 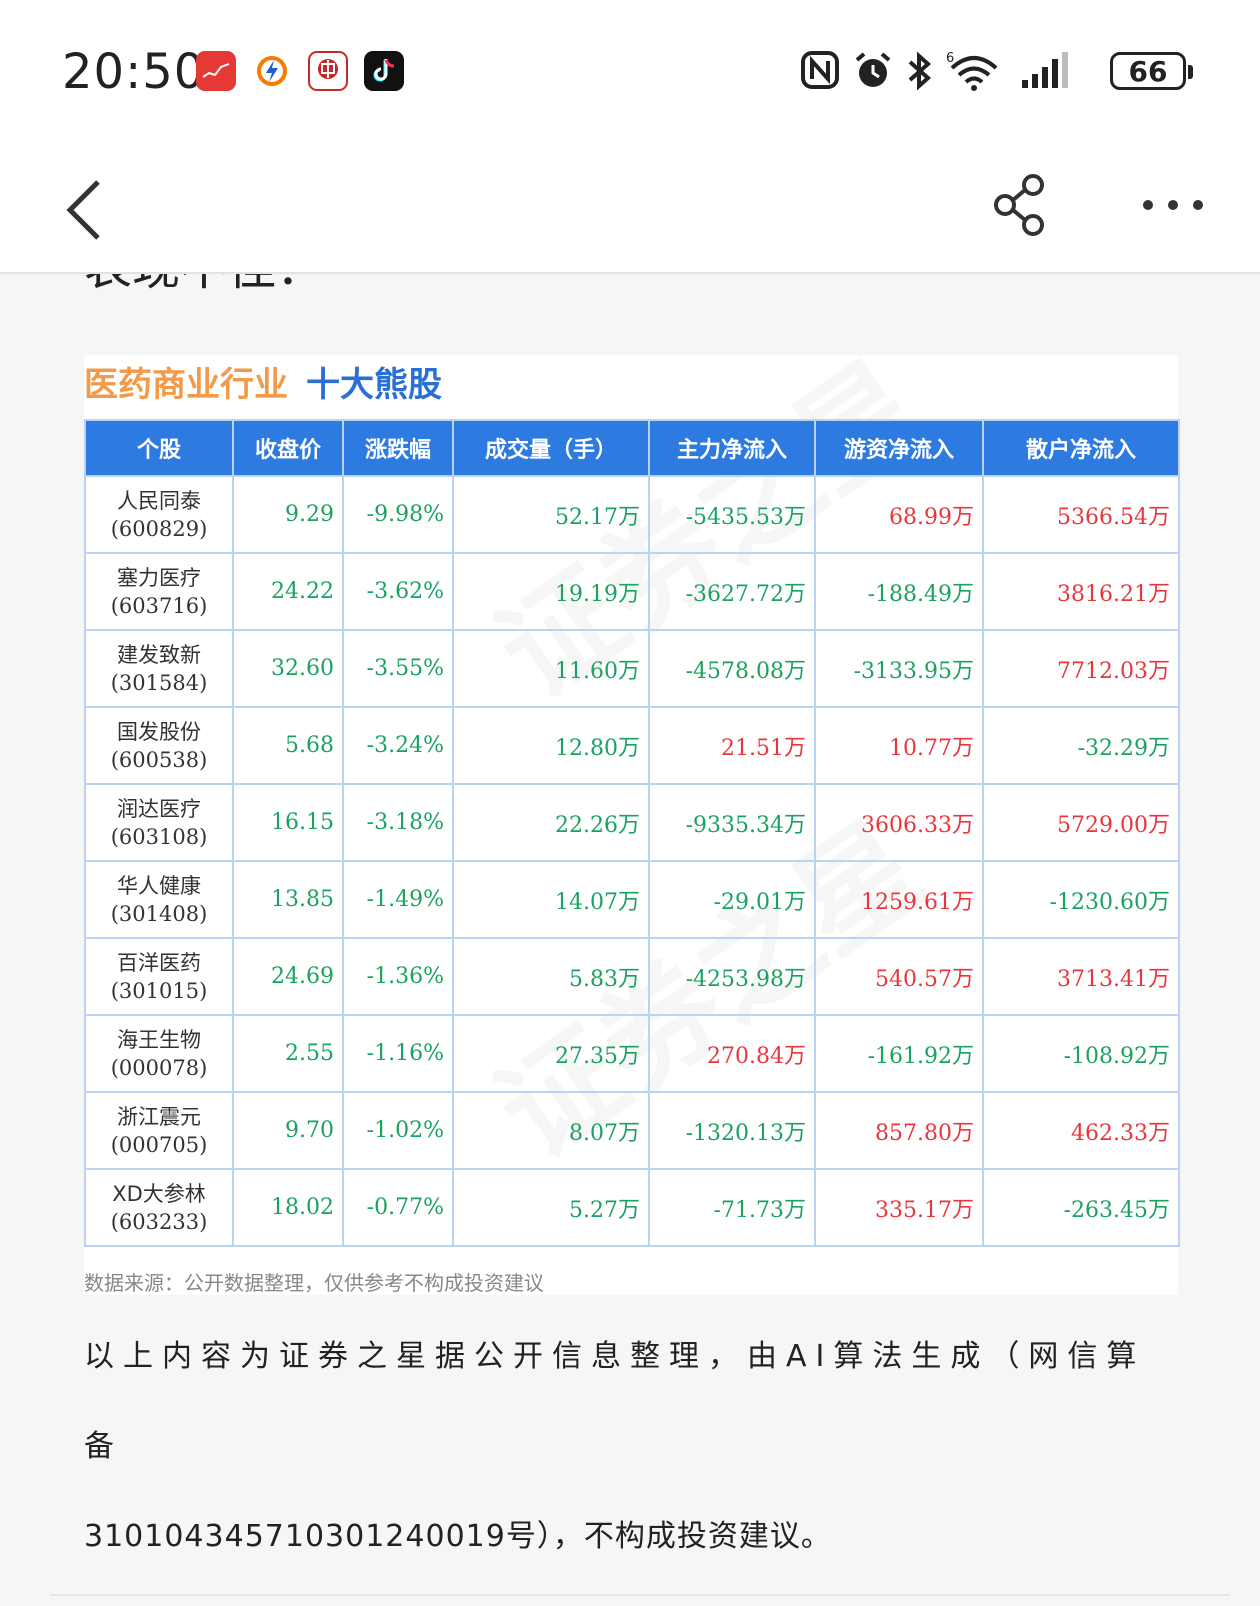 I want to click on more-dots-icon, so click(x=1173, y=205).